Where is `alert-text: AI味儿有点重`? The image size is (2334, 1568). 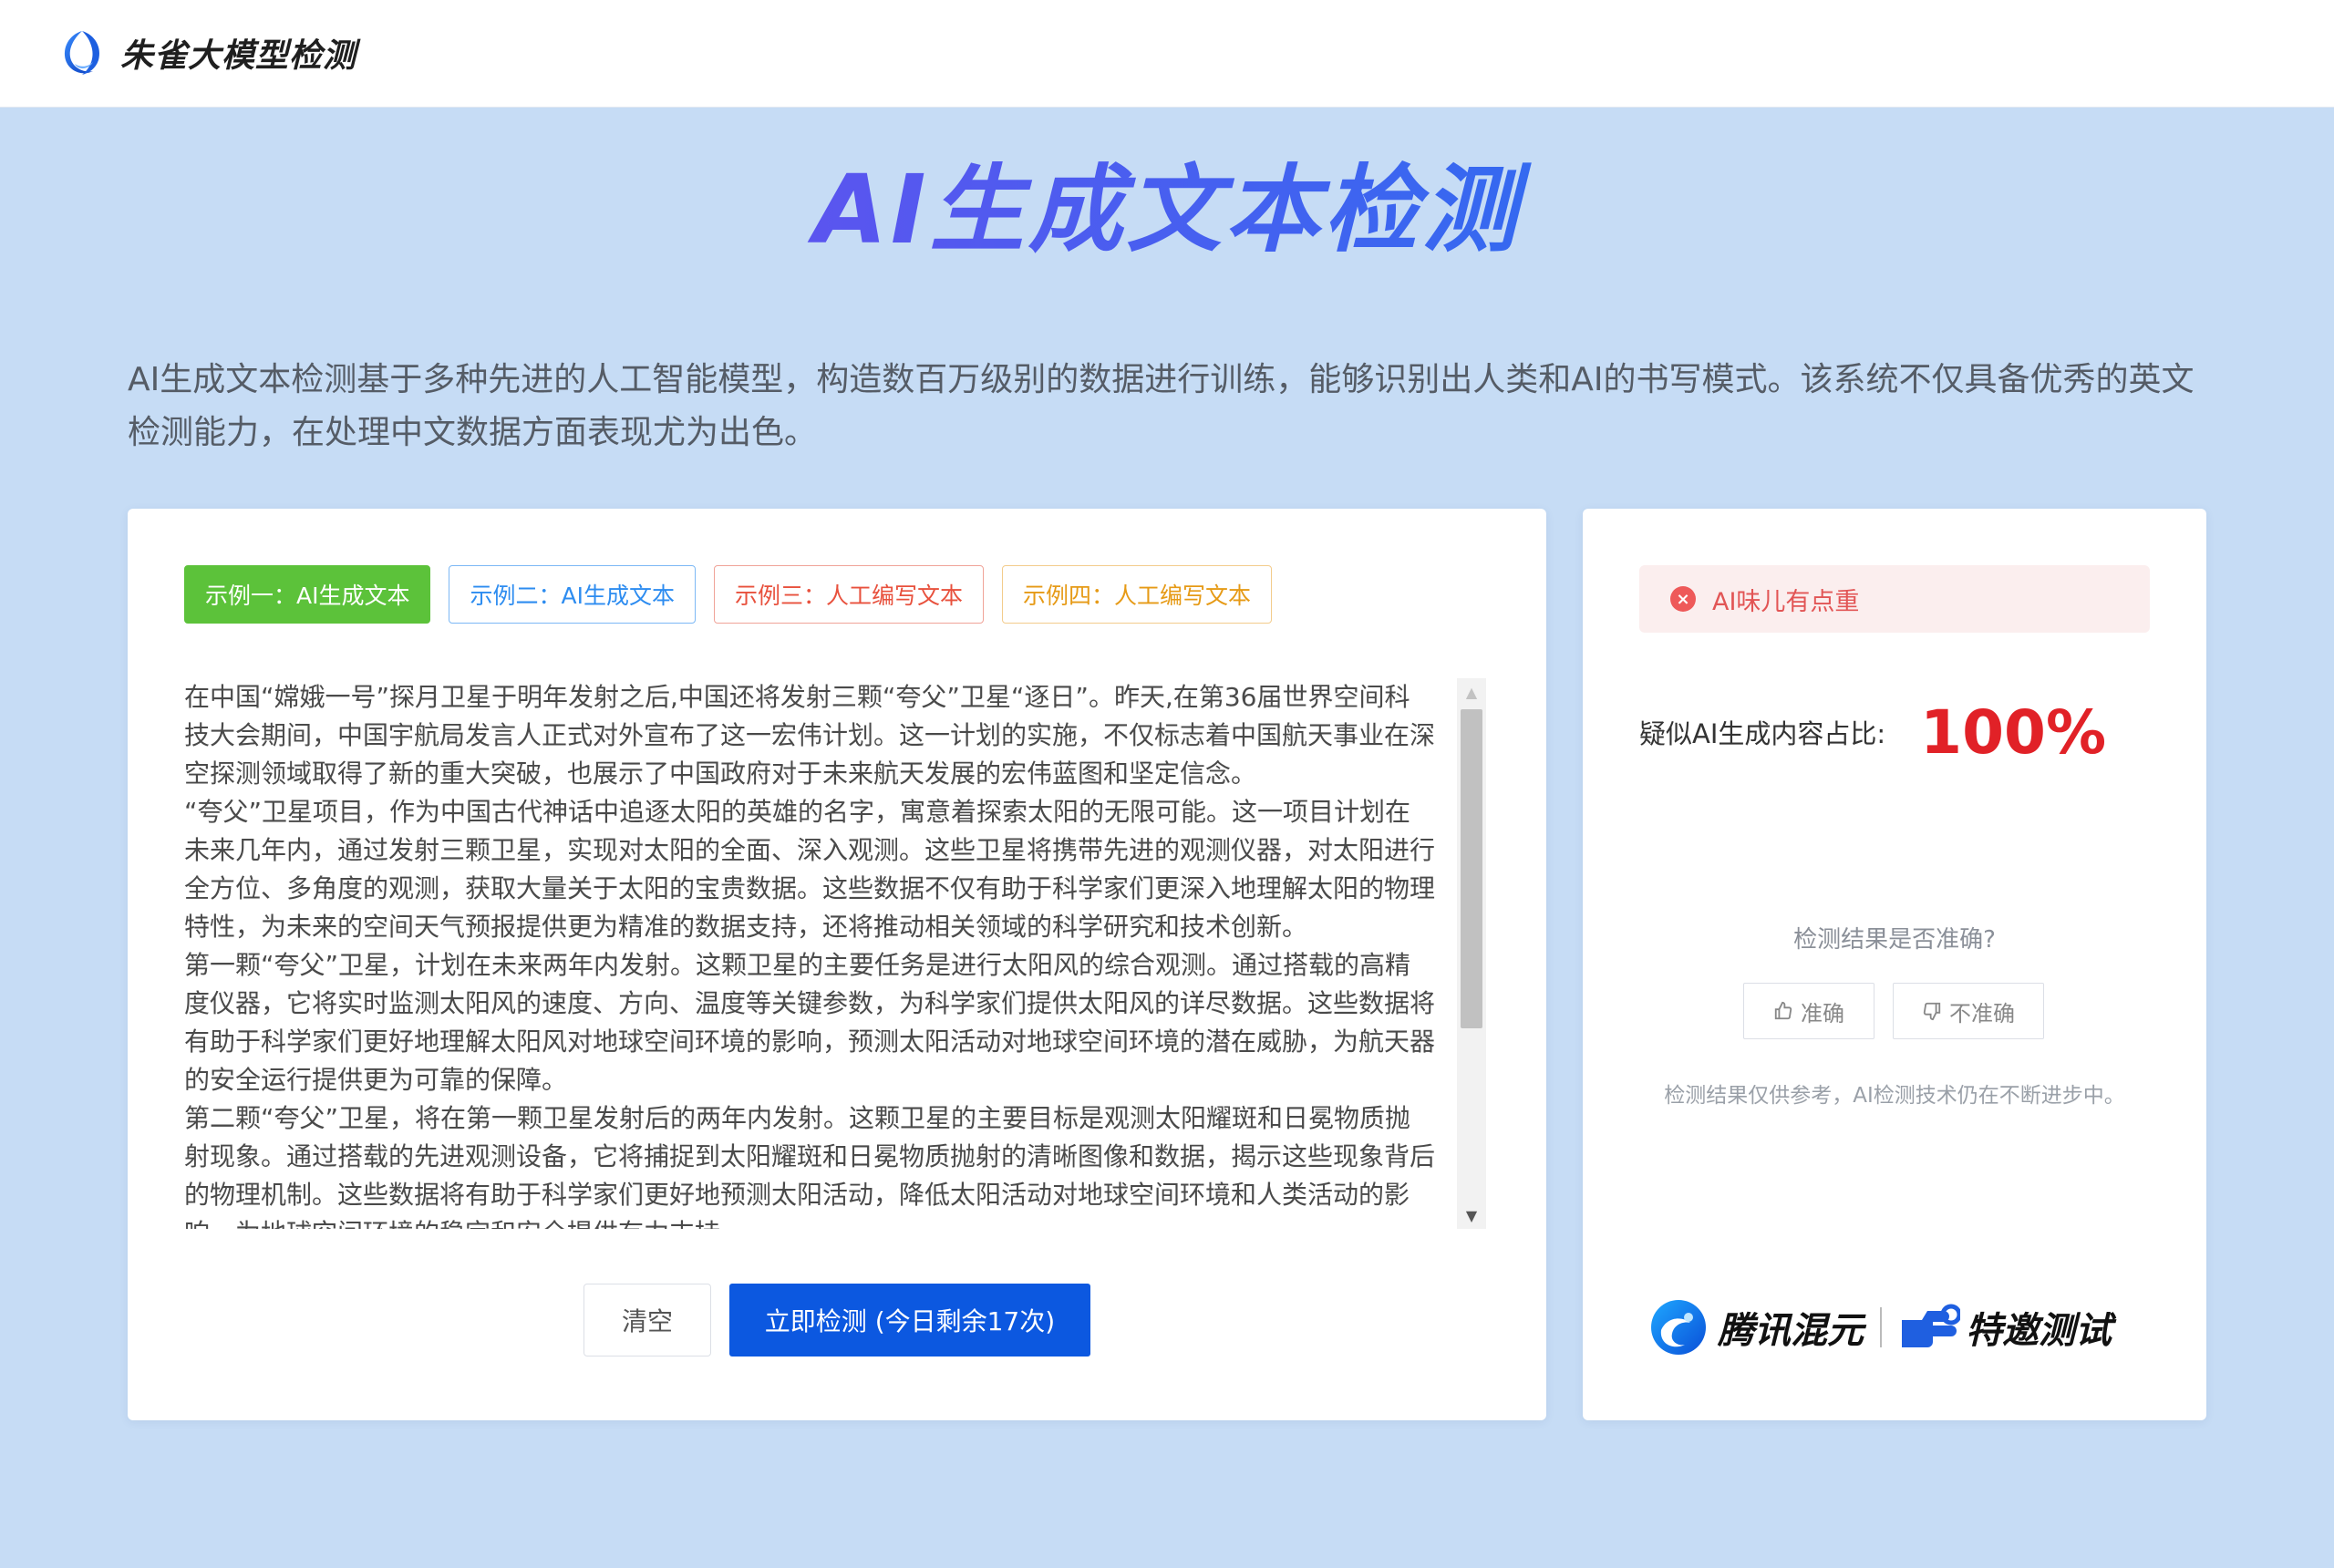
alert-text: AI味儿有点重 is located at coordinates (1786, 601).